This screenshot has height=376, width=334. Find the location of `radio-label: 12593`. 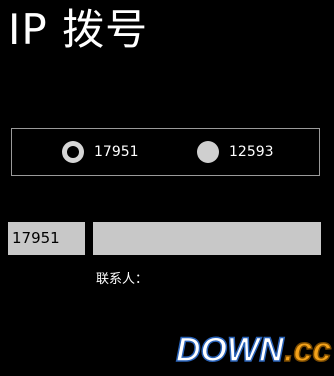

radio-label: 12593 is located at coordinates (251, 152).